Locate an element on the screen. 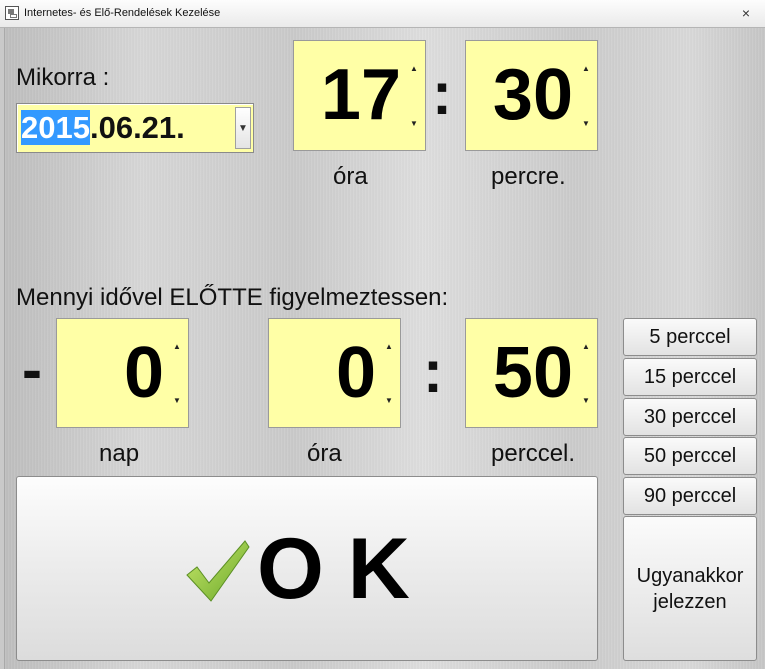  days-label: nap is located at coordinates (119, 453).